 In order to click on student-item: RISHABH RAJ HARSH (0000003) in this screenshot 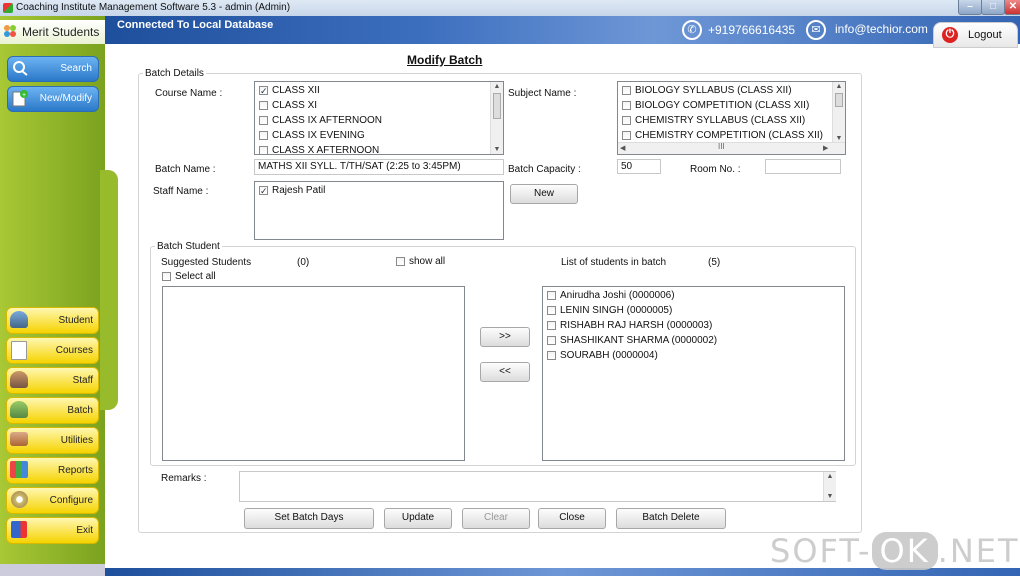, I will do `click(693, 325)`.